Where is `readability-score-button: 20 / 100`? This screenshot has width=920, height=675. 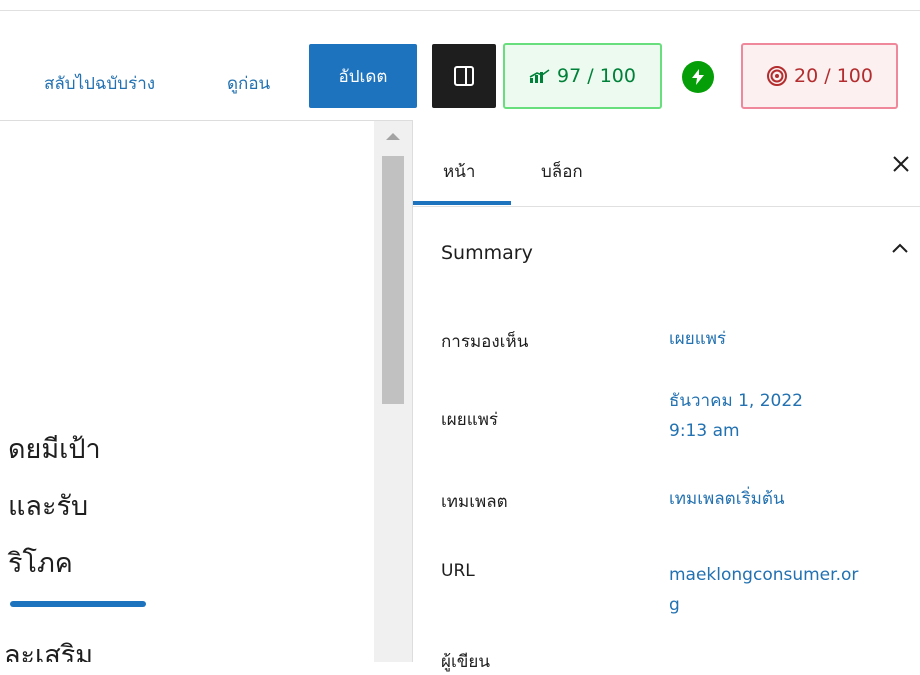 readability-score-button: 20 / 100 is located at coordinates (819, 76).